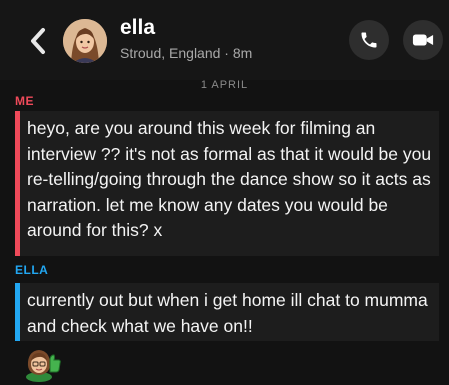 The image size is (449, 385). Describe the element at coordinates (224, 85) in the screenshot. I see `date-divider: 1 APRIL` at that location.